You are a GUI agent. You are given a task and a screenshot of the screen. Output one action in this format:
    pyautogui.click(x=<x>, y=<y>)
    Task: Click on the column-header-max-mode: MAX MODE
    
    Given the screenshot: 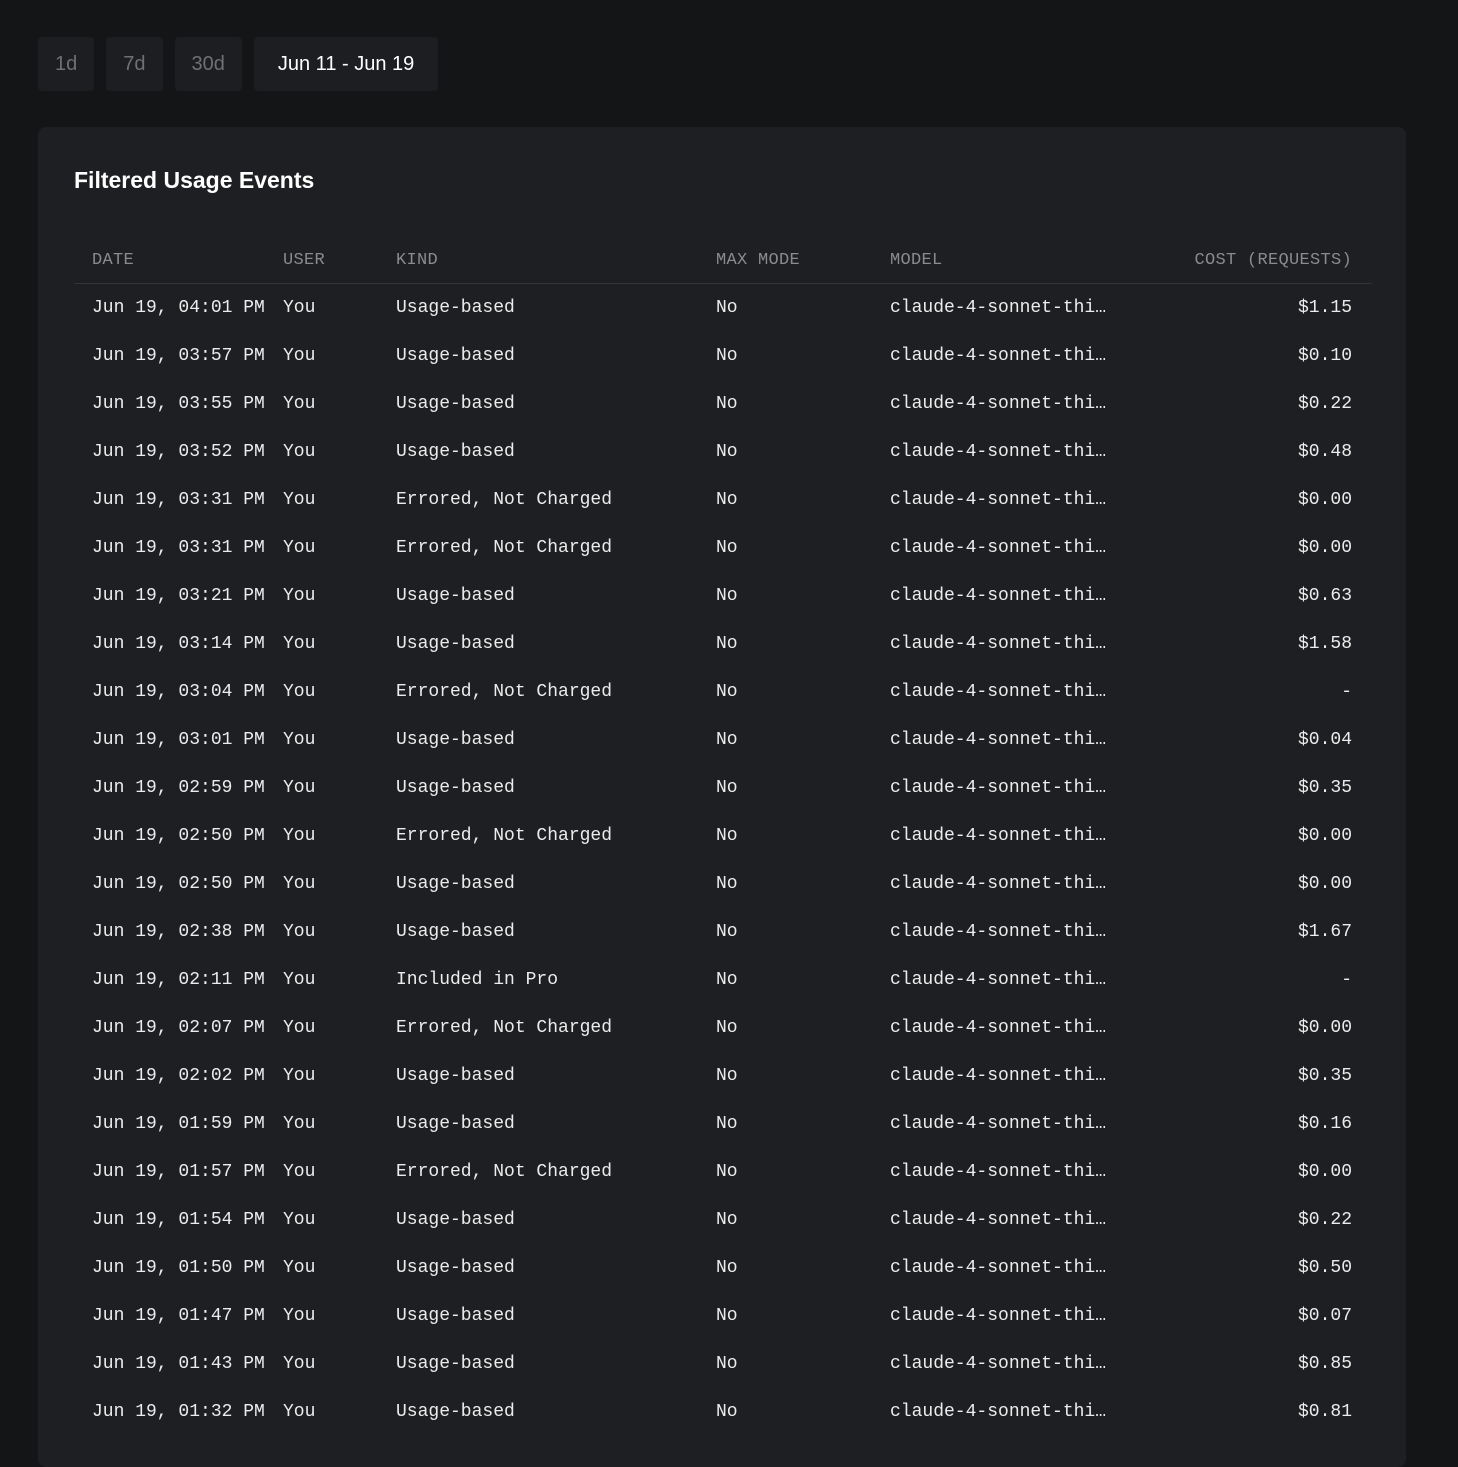 What is the action you would take?
    pyautogui.click(x=803, y=260)
    